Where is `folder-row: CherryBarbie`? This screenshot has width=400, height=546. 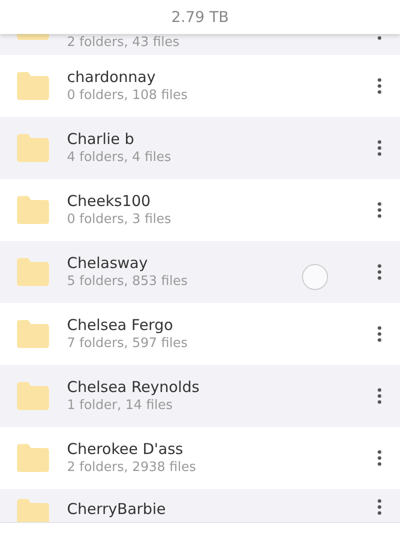
folder-row: CherryBarbie is located at coordinates (200, 505).